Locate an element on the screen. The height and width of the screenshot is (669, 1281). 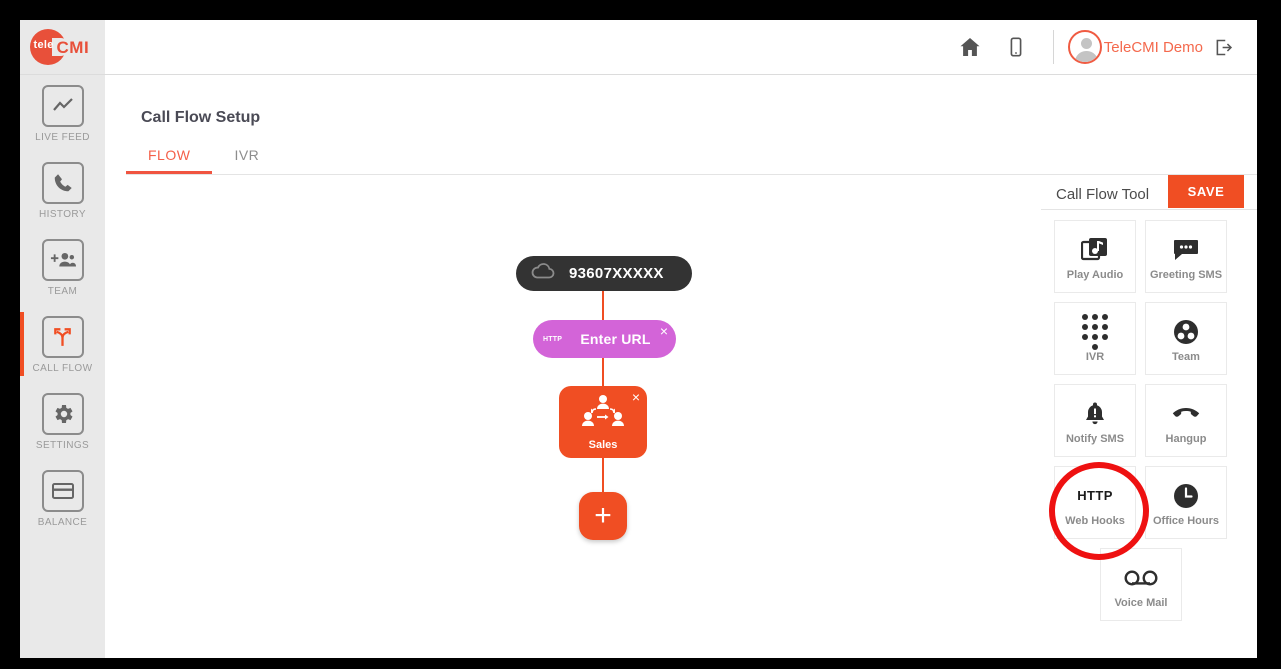
logout-icon is located at coordinates (1223, 47).